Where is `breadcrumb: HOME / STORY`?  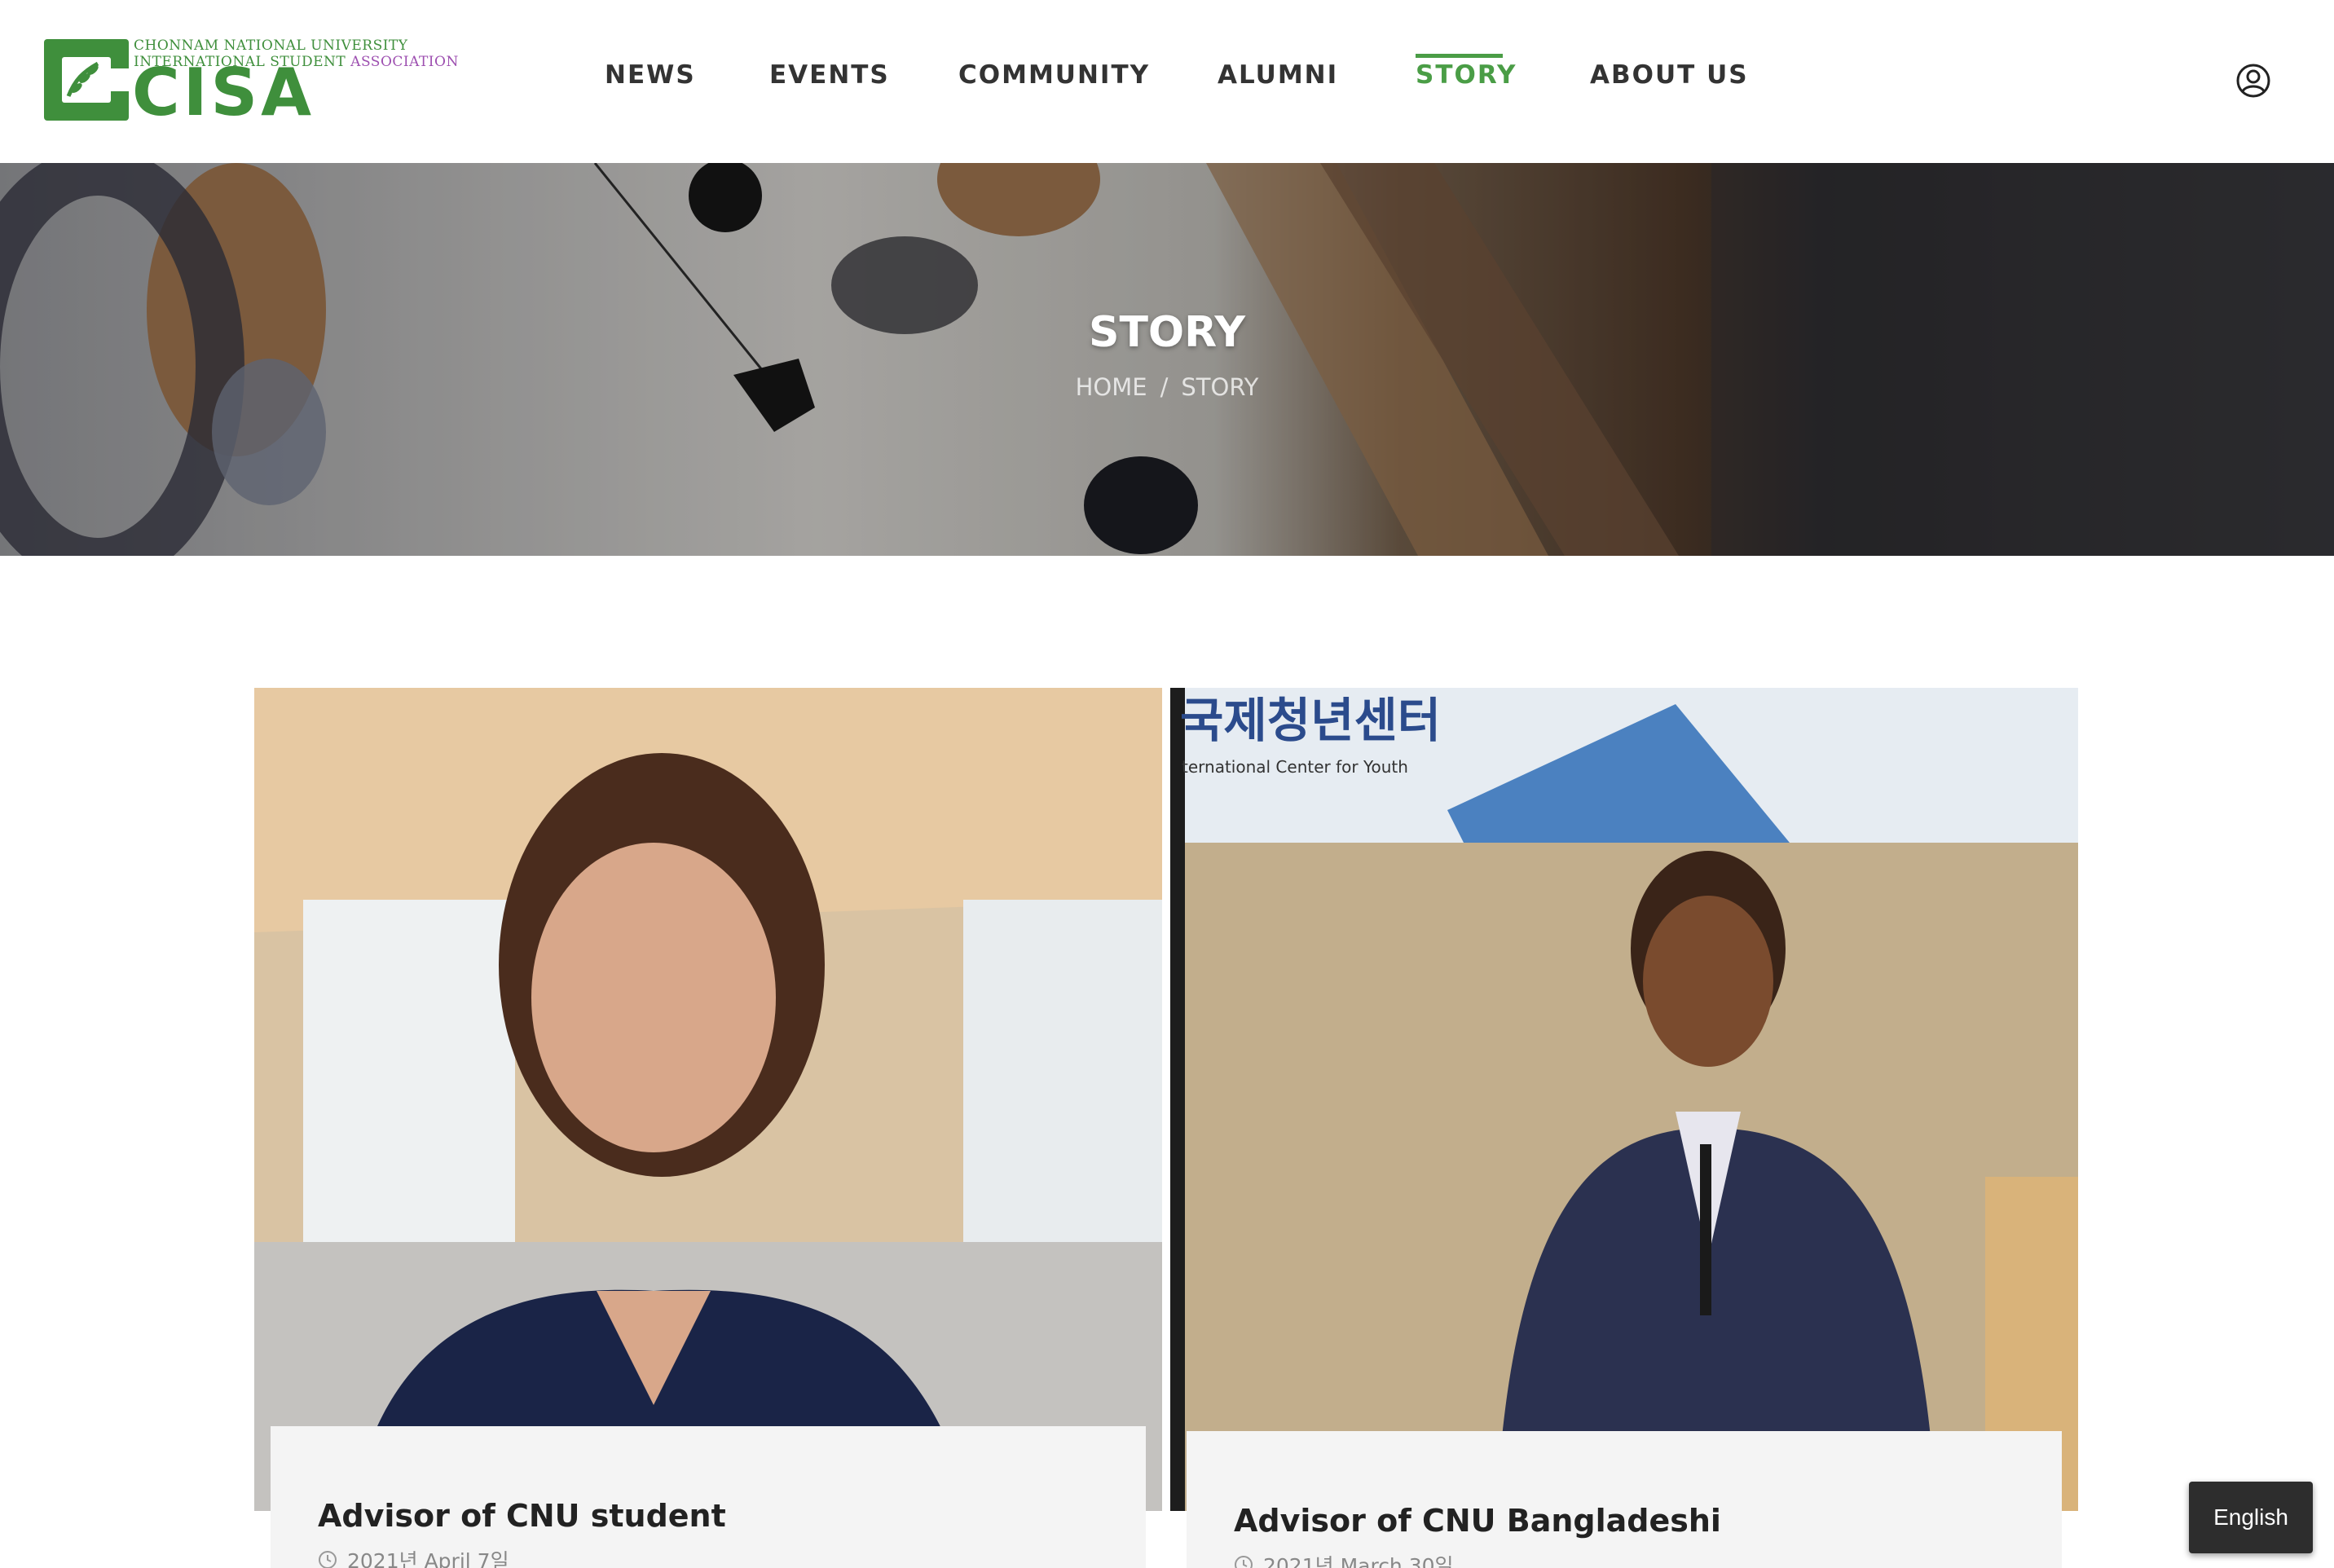 breadcrumb: HOME / STORY is located at coordinates (1167, 387).